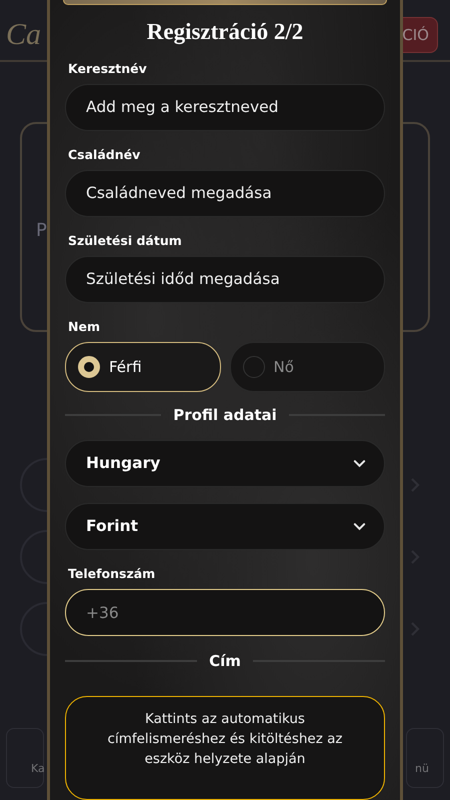 The image size is (450, 800). Describe the element at coordinates (225, 279) in the screenshot. I see `input-field: Születési időd megadása` at that location.